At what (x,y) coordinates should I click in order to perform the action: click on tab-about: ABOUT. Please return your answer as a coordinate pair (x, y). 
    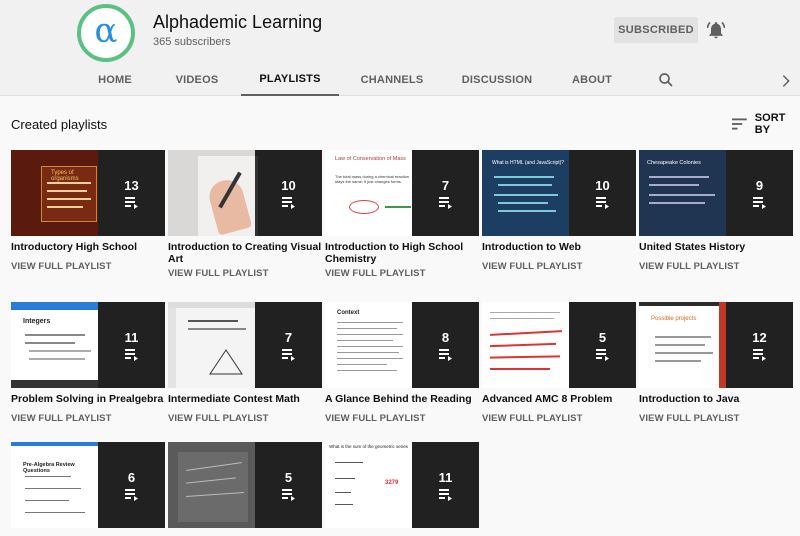
    Looking at the image, I should click on (592, 80).